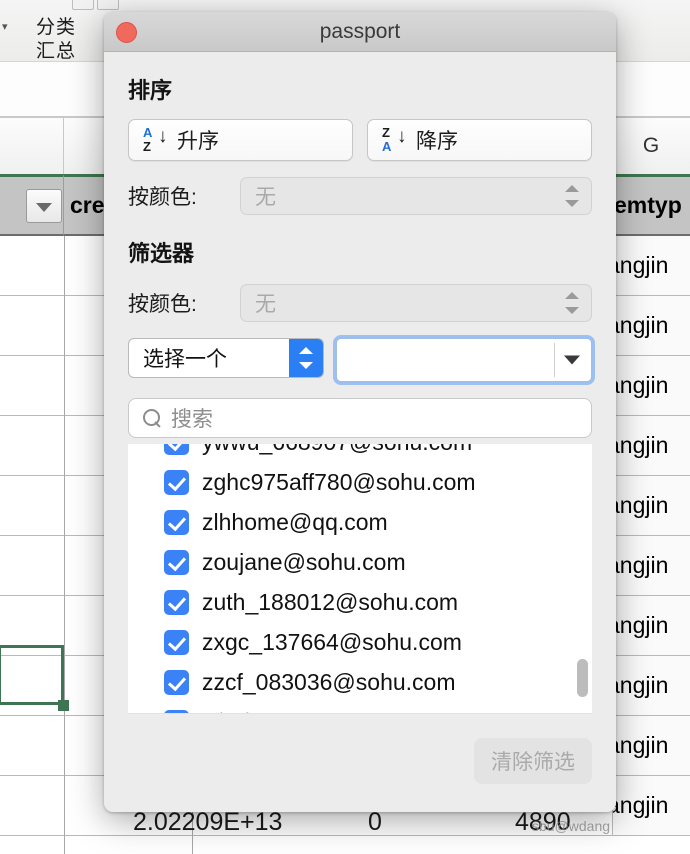  What do you see at coordinates (147, 146) in the screenshot?
I see `az-bottom-letter: Z` at bounding box center [147, 146].